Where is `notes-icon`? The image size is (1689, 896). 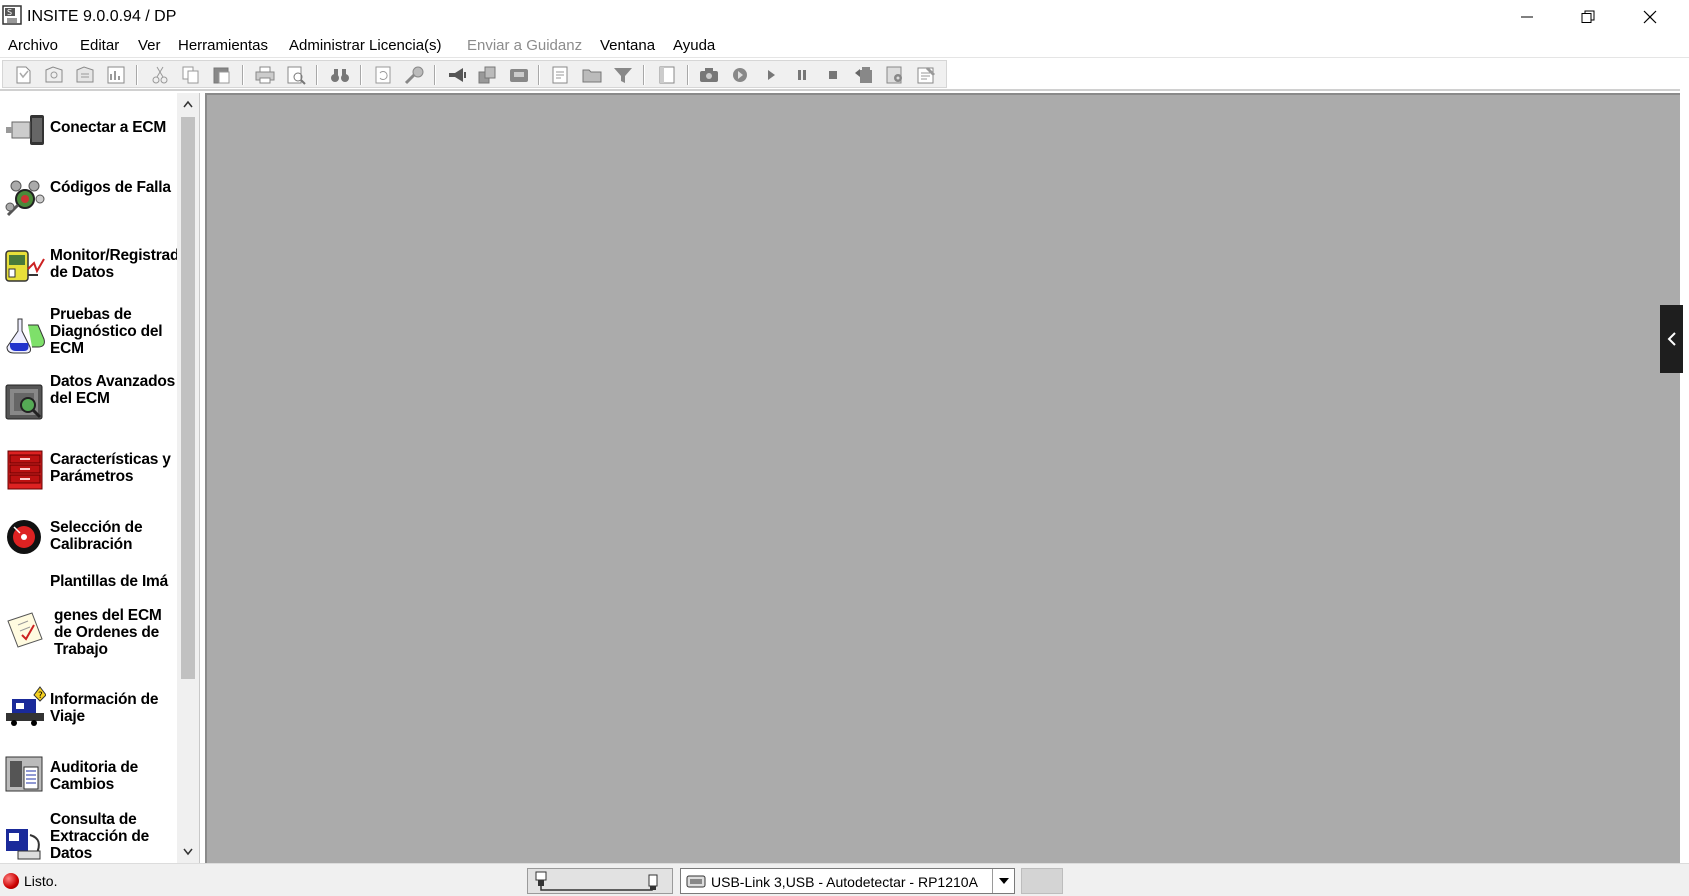
notes-icon is located at coordinates (926, 75).